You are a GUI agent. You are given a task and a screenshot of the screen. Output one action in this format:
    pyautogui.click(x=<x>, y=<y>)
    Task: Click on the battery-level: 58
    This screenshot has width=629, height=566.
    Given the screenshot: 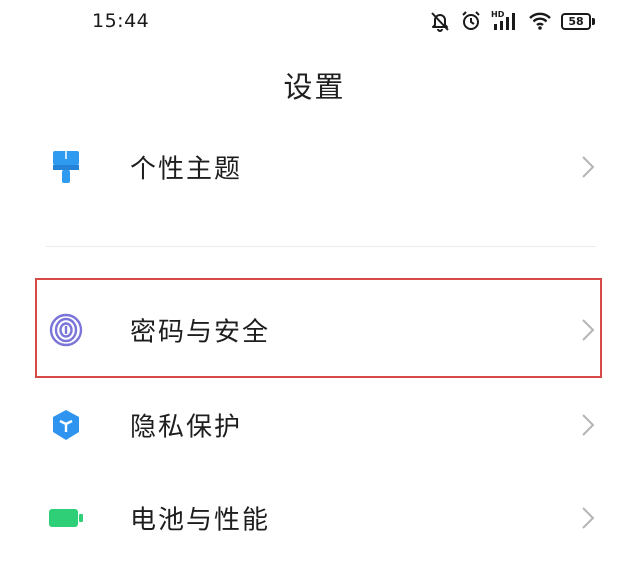 What is the action you would take?
    pyautogui.click(x=576, y=21)
    